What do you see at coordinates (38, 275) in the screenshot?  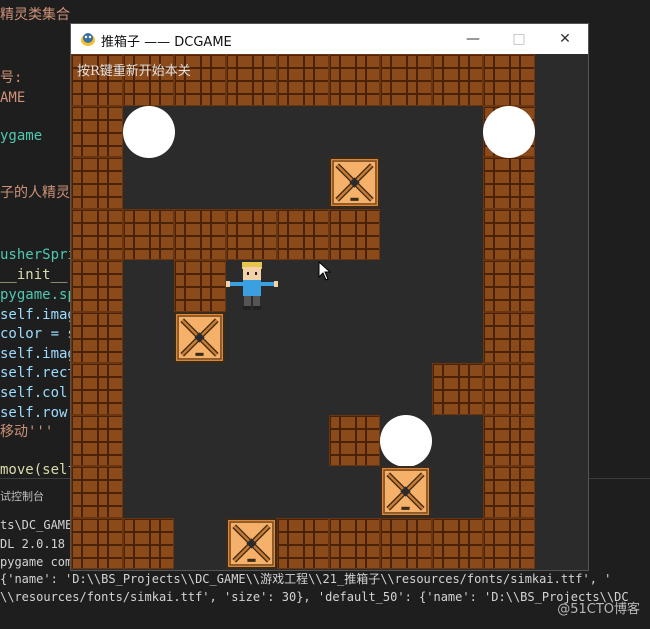 I see `code-line: __init__(` at bounding box center [38, 275].